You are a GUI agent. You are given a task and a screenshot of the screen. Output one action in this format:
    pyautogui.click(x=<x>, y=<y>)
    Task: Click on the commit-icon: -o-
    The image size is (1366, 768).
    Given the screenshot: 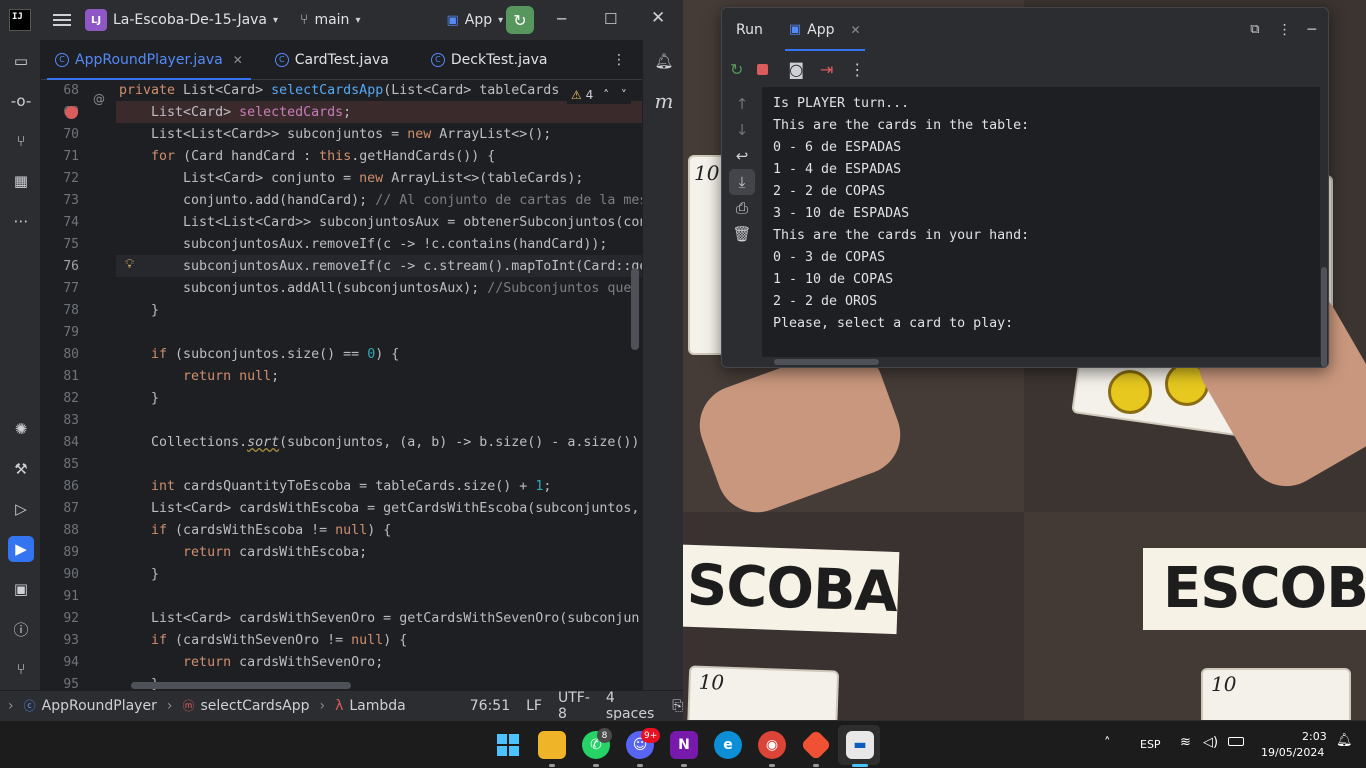 What is the action you would take?
    pyautogui.click(x=21, y=101)
    